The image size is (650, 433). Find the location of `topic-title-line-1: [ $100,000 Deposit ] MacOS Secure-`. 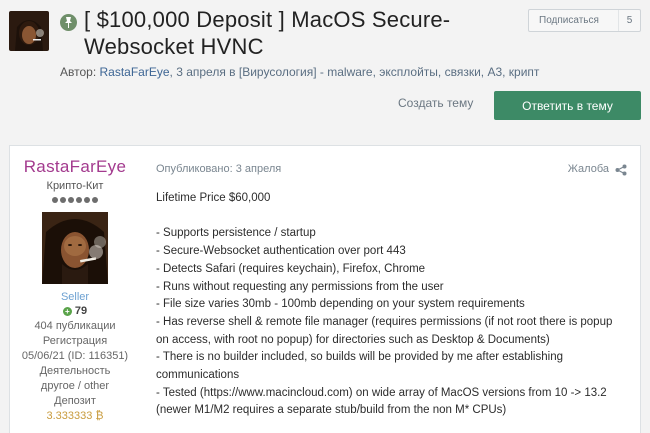

topic-title-line-1: [ $100,000 Deposit ] MacOS Secure- is located at coordinates (267, 19).